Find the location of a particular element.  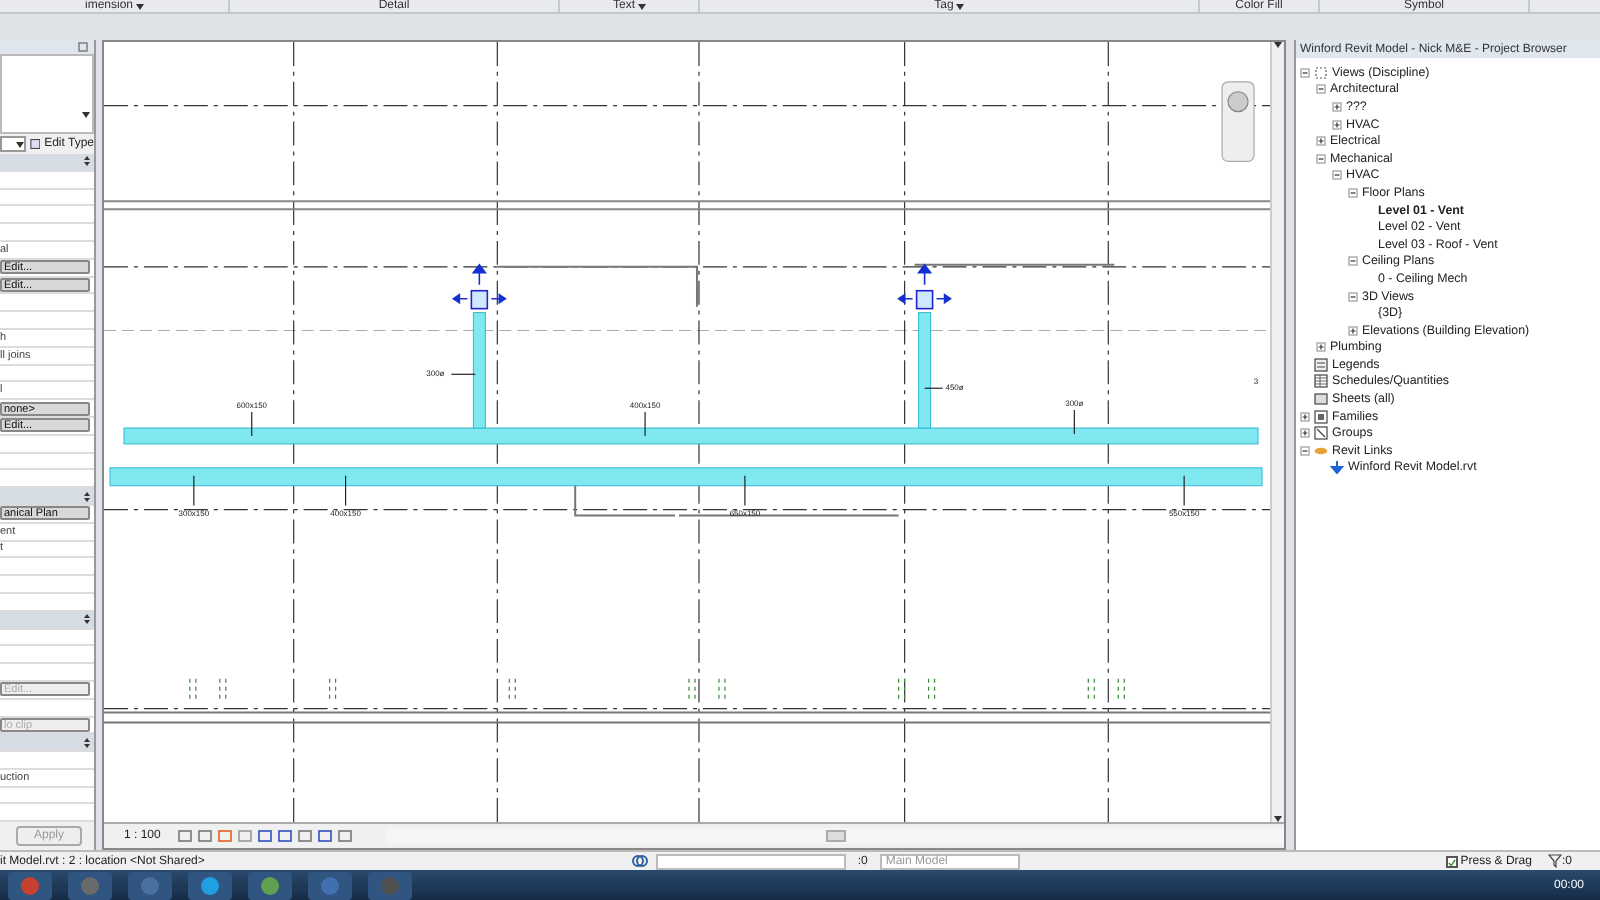

press-drag-checkbox is located at coordinates (1452, 861).